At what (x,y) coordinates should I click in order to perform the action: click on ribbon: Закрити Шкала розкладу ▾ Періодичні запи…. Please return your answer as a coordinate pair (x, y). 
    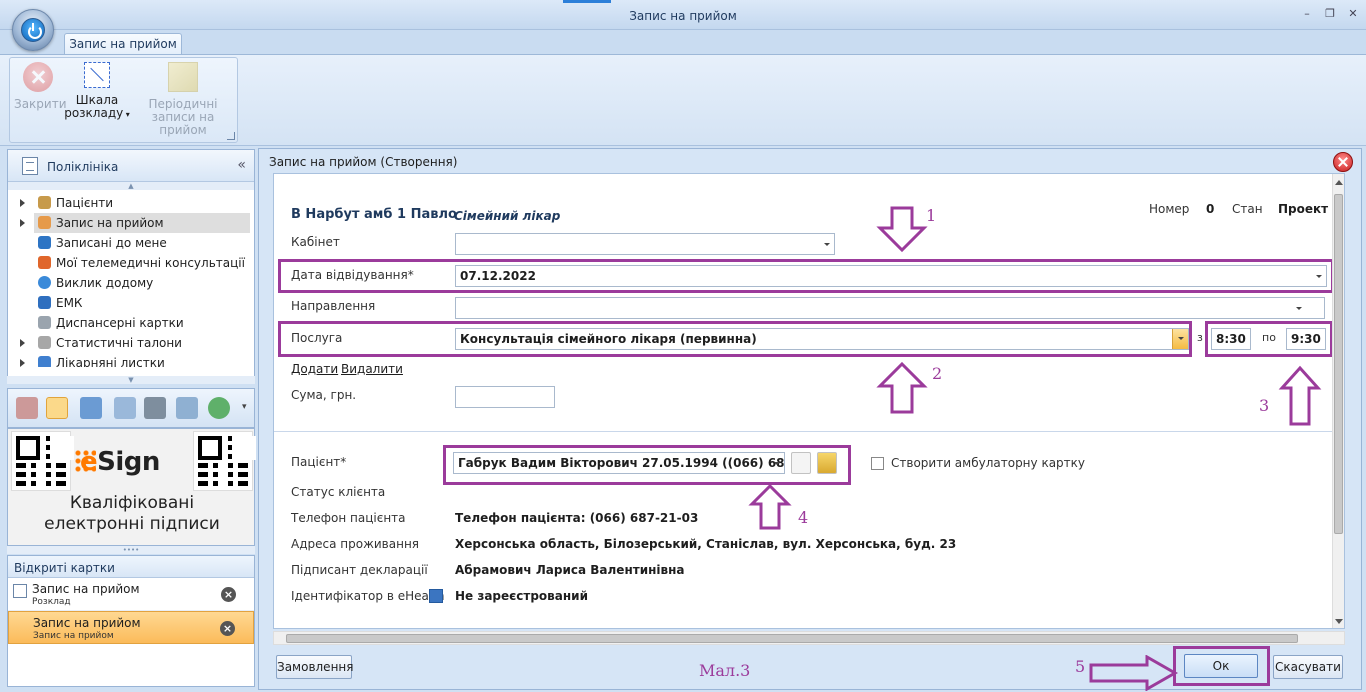
    Looking at the image, I should click on (683, 100).